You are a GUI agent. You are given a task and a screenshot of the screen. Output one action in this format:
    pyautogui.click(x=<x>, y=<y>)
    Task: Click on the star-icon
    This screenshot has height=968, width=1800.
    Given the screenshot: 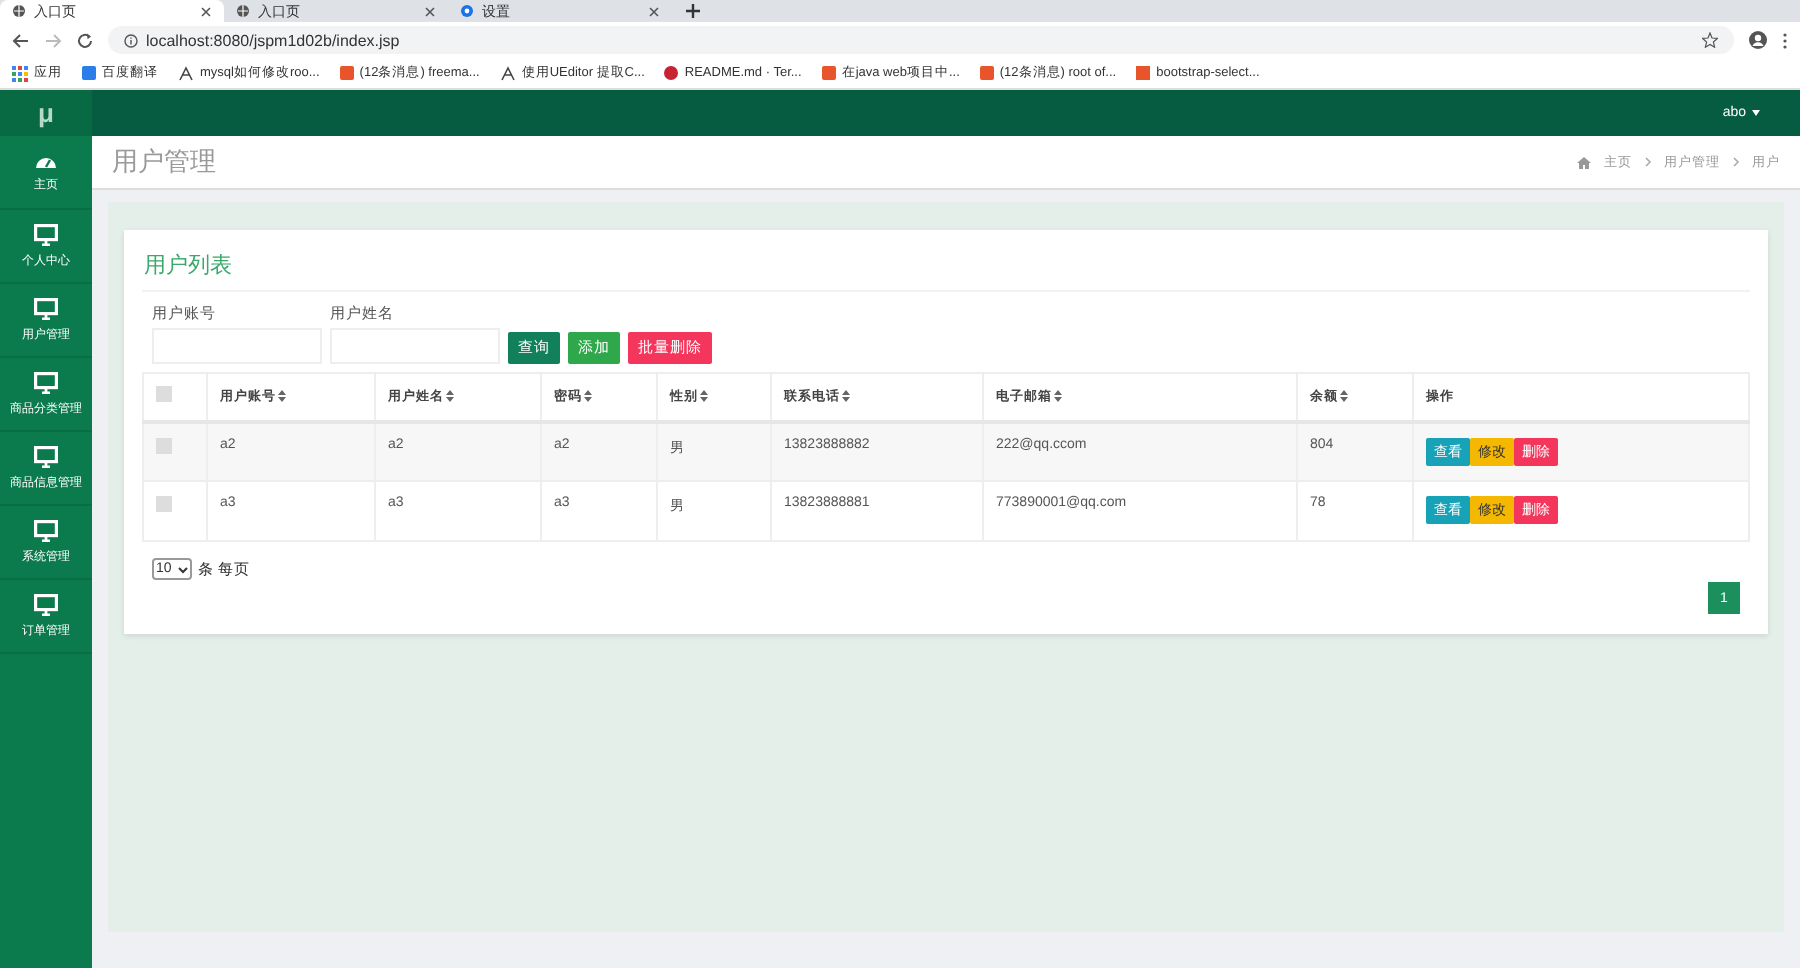 What is the action you would take?
    pyautogui.click(x=1710, y=40)
    